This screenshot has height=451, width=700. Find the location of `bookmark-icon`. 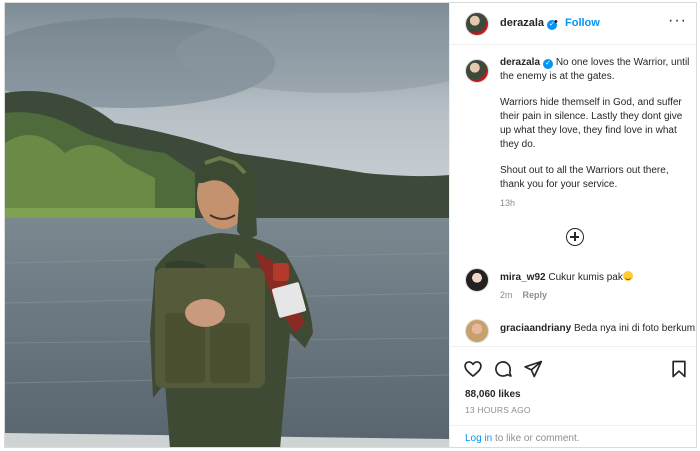

bookmark-icon is located at coordinates (679, 369).